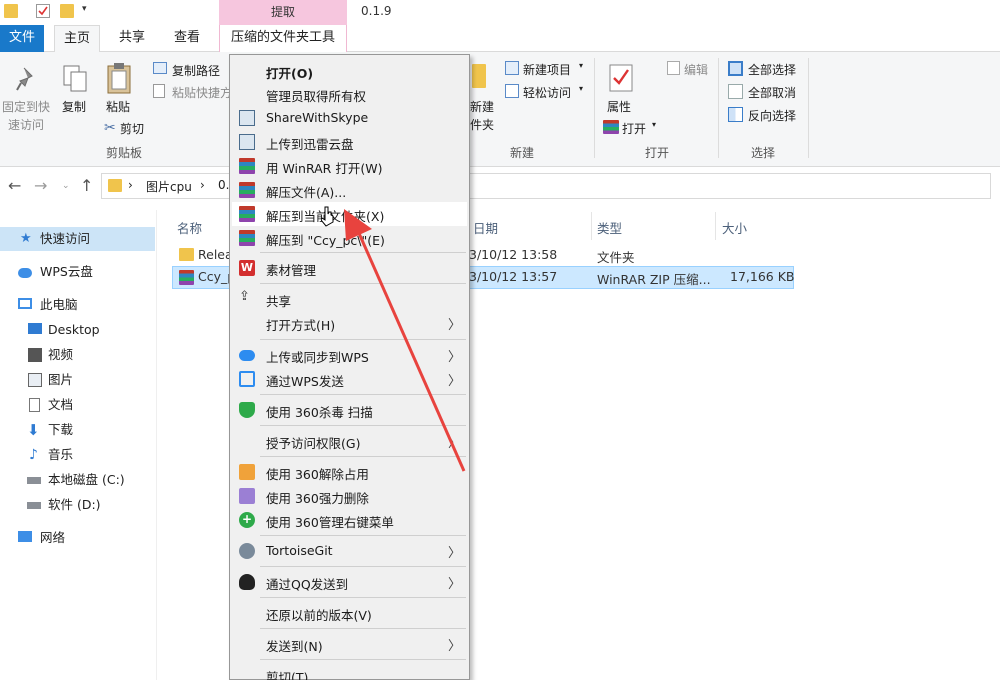 This screenshot has width=1000, height=680. Describe the element at coordinates (169, 186) in the screenshot. I see `breadcrumb-item: 图片cpu` at that location.